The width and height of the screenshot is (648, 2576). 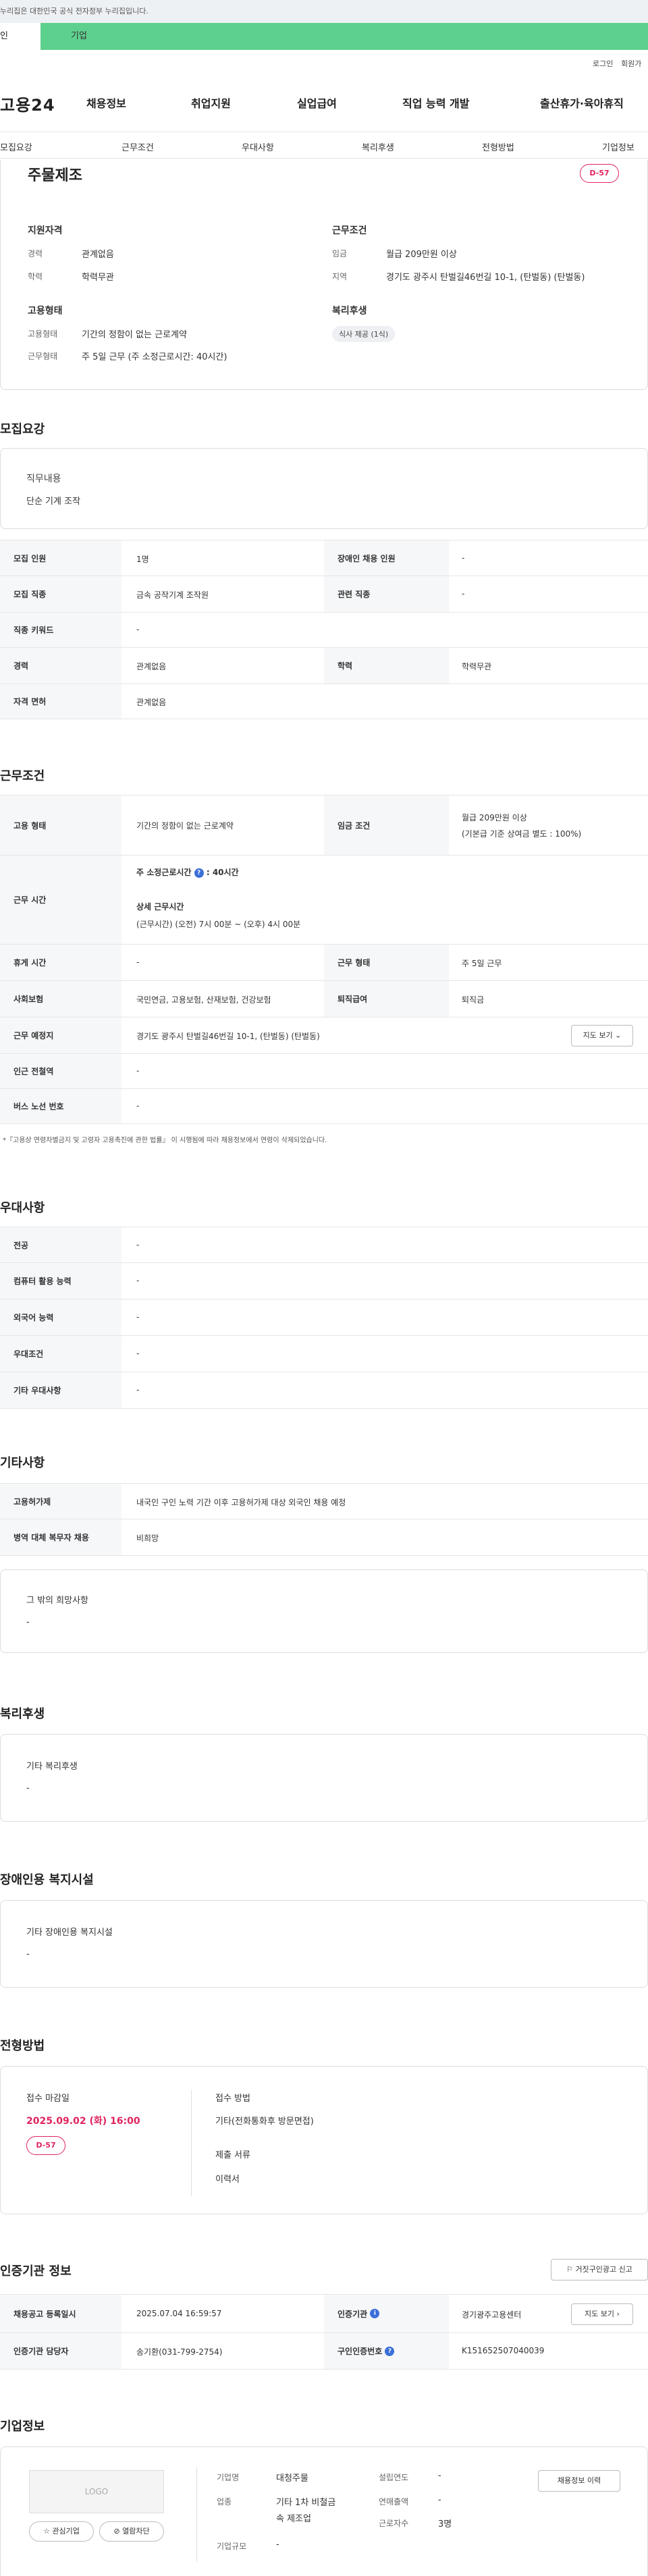 I want to click on etc-title: 기타사항, so click(x=22, y=1463).